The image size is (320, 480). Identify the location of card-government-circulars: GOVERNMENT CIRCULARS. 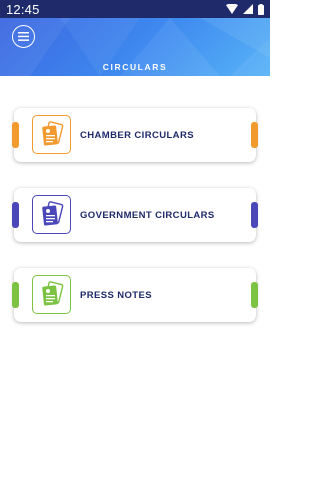
(135, 215).